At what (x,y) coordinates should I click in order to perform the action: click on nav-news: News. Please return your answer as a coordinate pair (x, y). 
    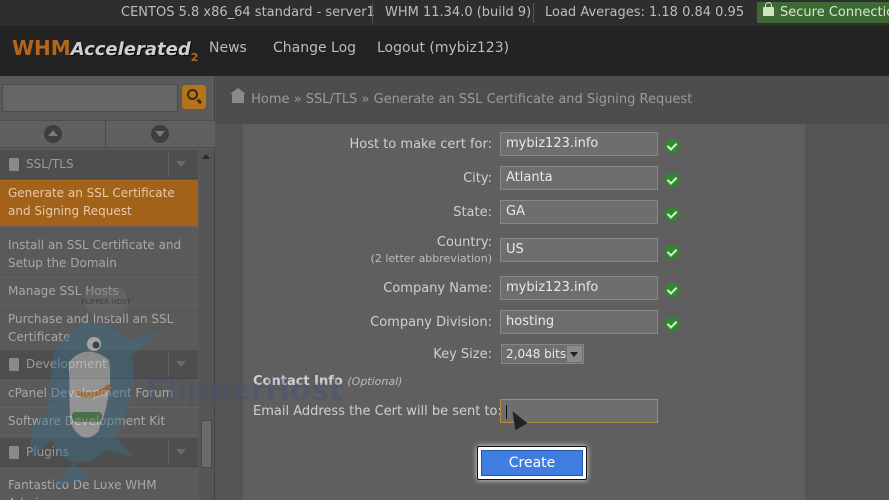
    Looking at the image, I should click on (228, 48).